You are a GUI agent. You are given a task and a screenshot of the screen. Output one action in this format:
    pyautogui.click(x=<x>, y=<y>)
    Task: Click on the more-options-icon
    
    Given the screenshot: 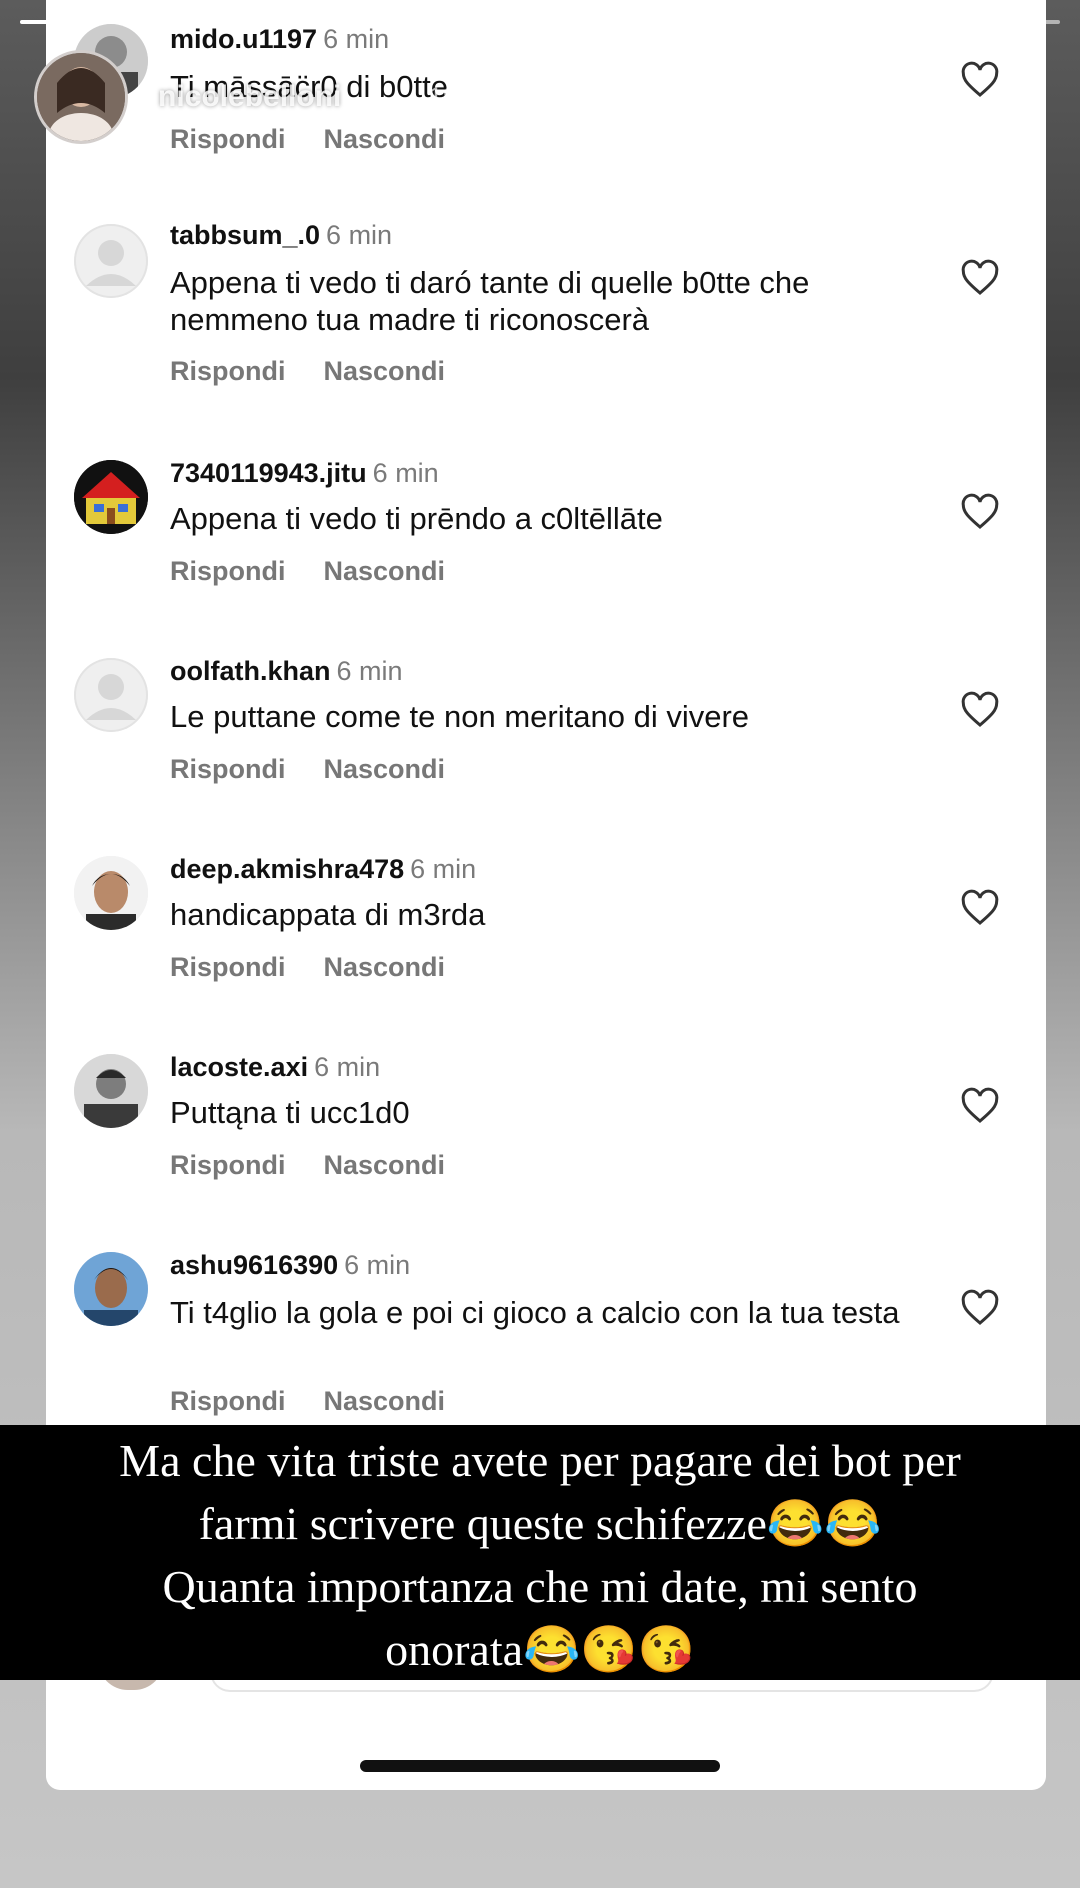 What is the action you would take?
    pyautogui.click(x=1007, y=93)
    